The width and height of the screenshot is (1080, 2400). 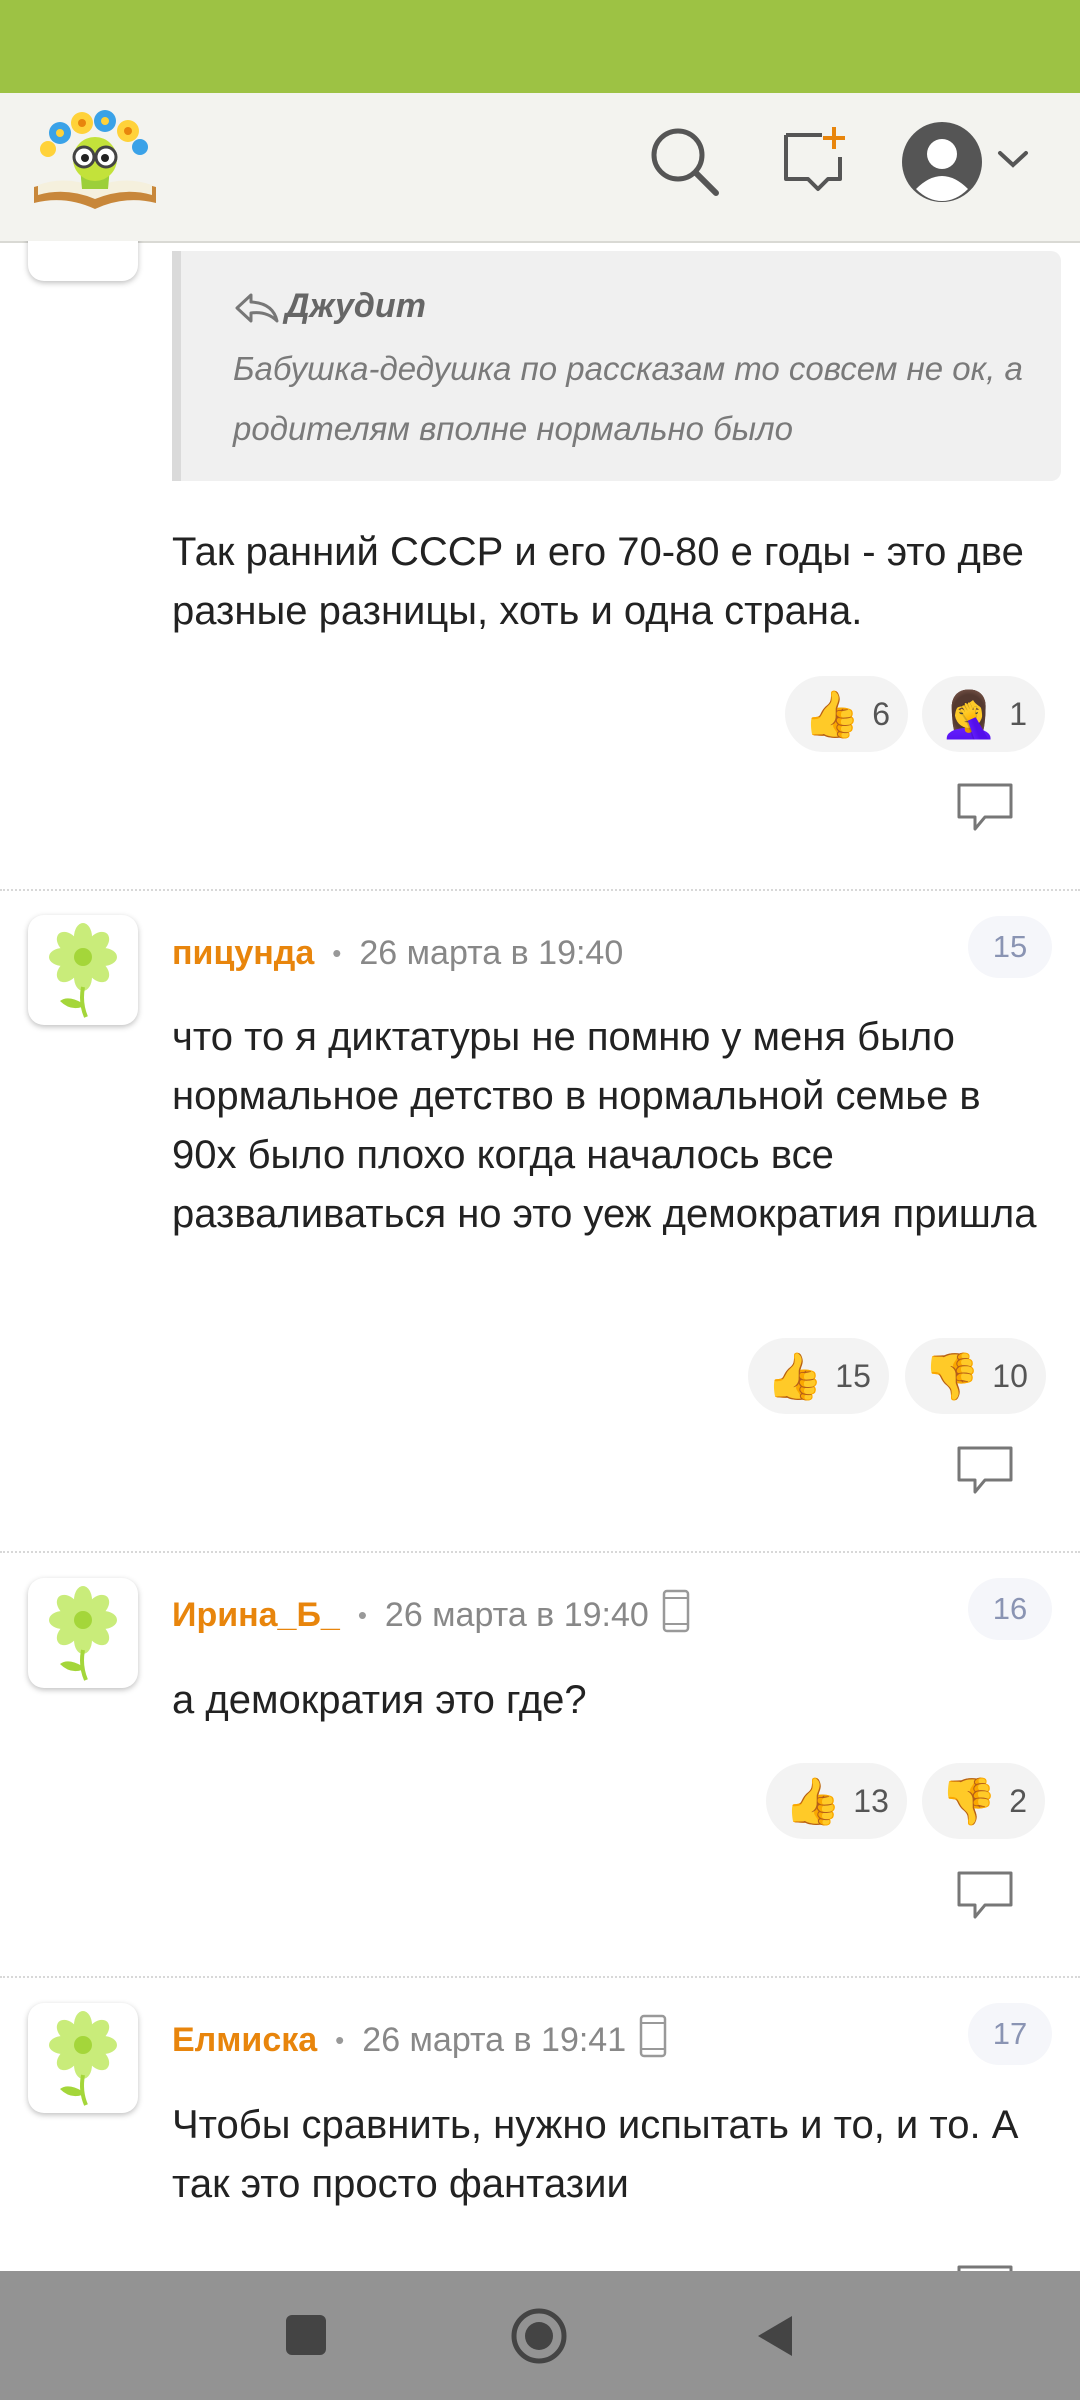 I want to click on username: пицунда, so click(x=243, y=953).